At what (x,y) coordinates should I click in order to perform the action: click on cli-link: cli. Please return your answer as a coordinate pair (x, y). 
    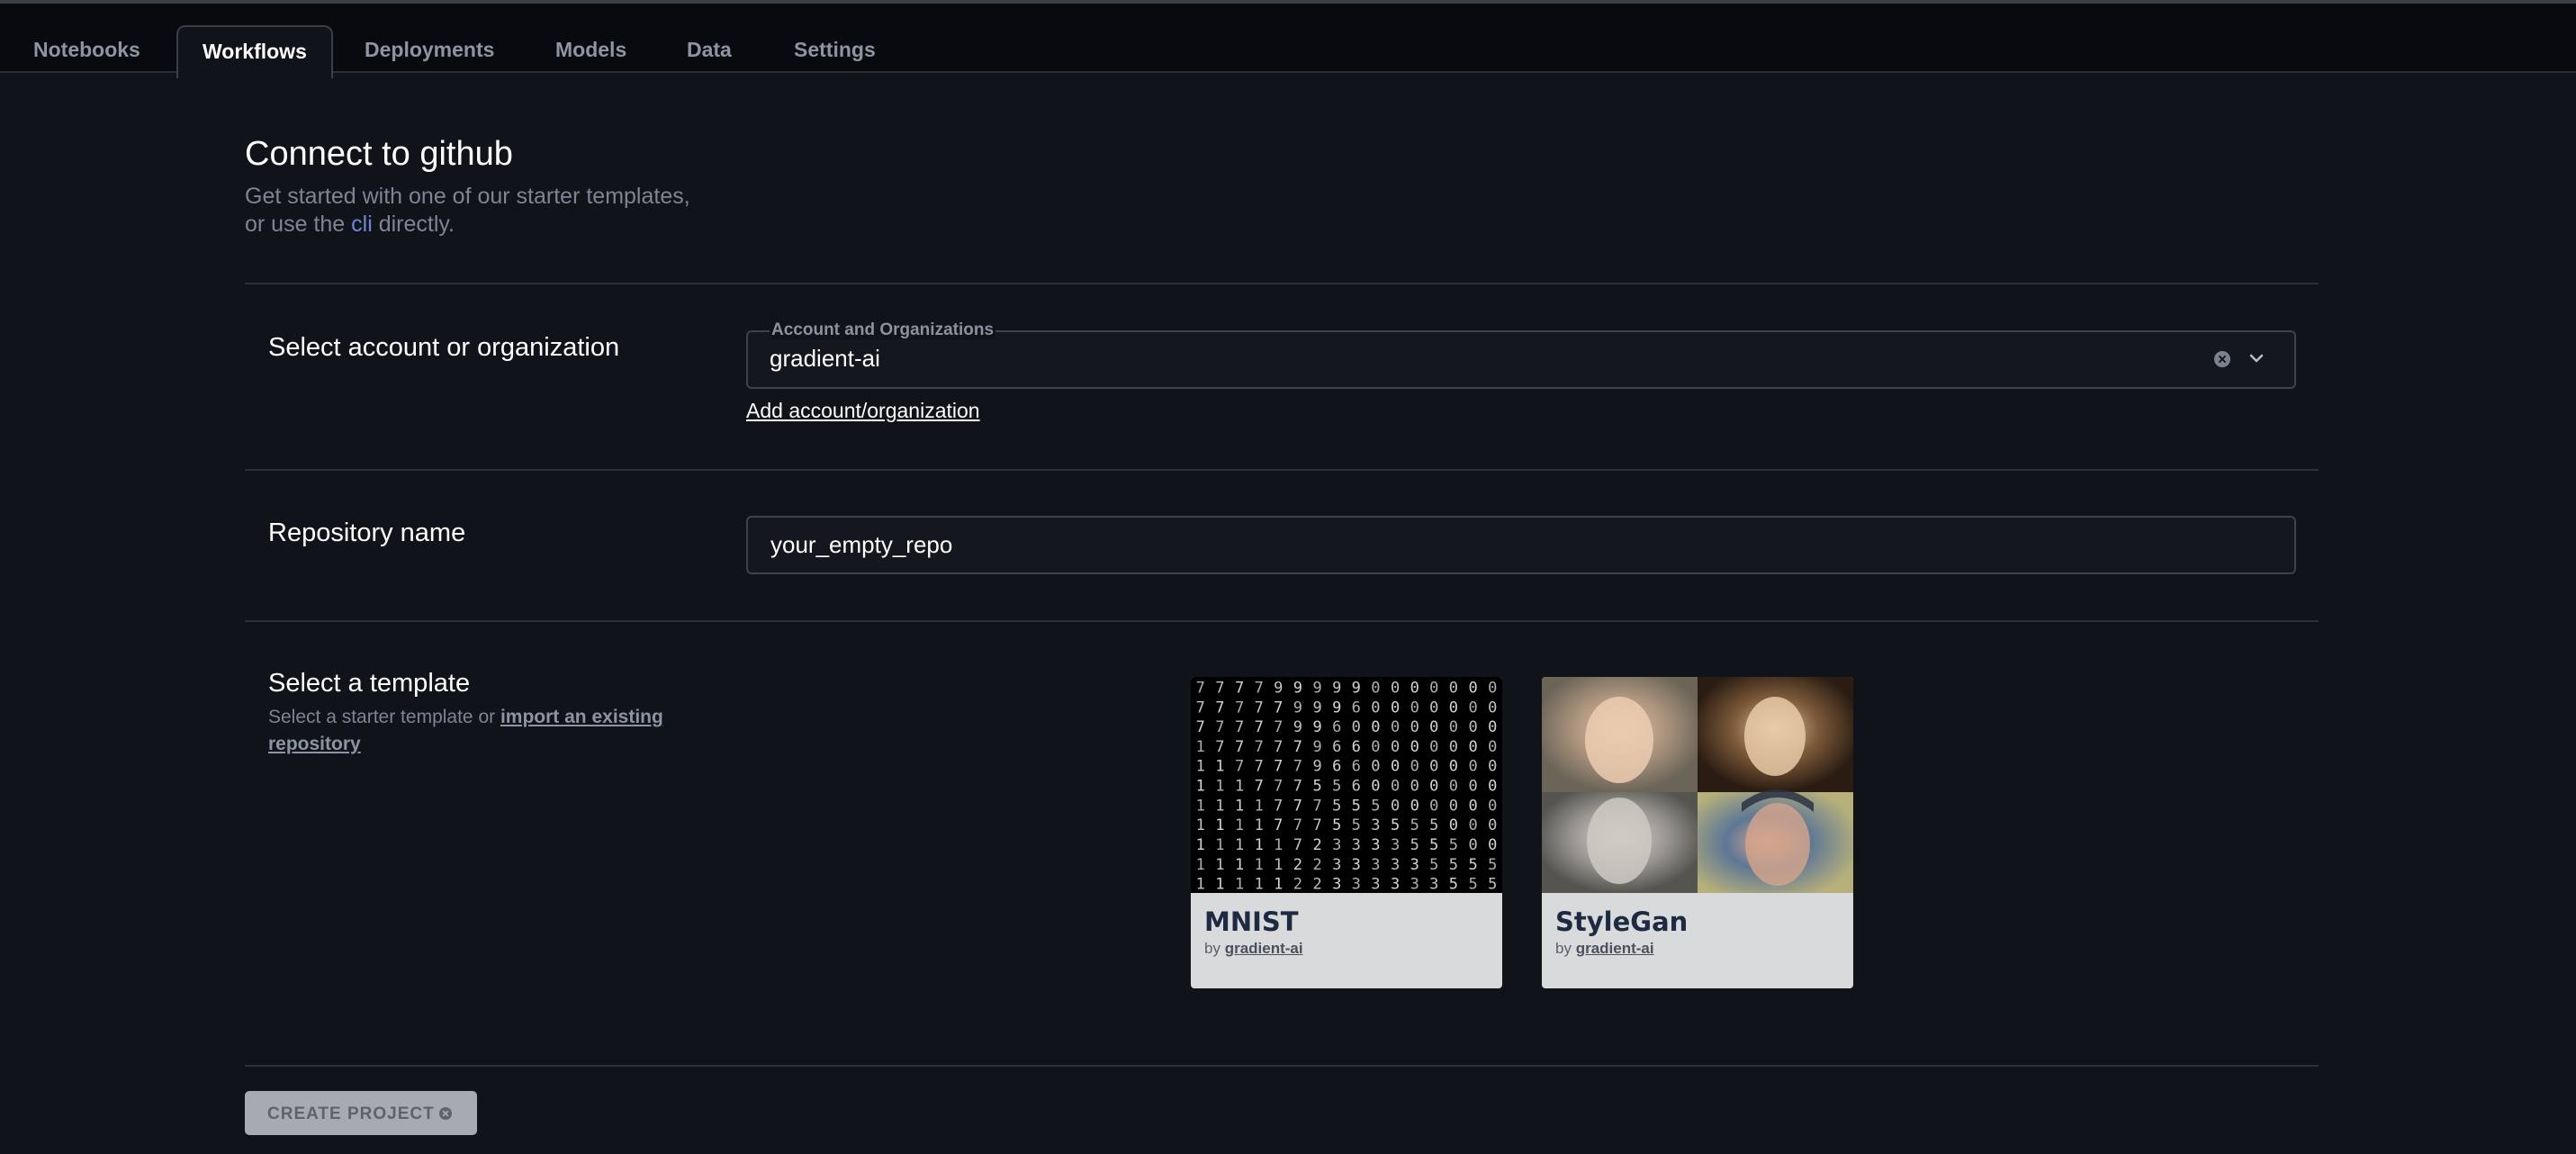
    Looking at the image, I should click on (362, 224).